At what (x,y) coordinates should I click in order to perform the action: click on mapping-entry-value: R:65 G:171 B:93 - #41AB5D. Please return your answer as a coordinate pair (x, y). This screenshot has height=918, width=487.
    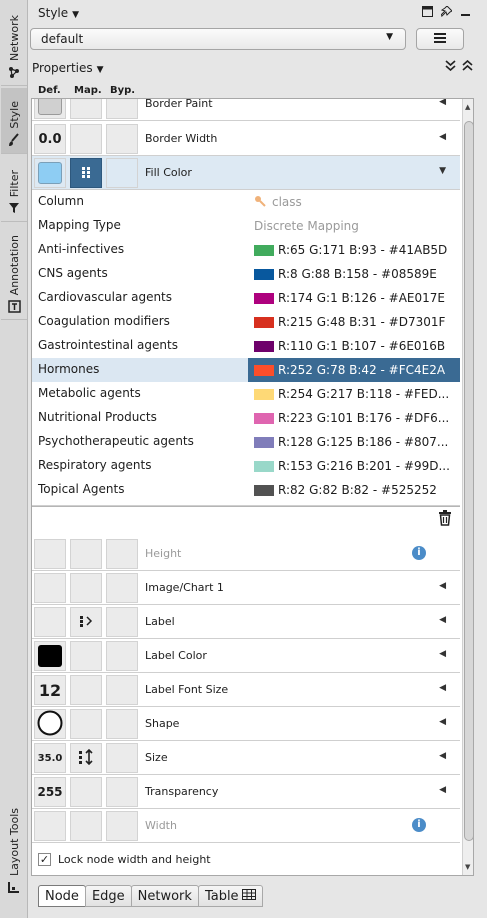
    Looking at the image, I should click on (354, 250).